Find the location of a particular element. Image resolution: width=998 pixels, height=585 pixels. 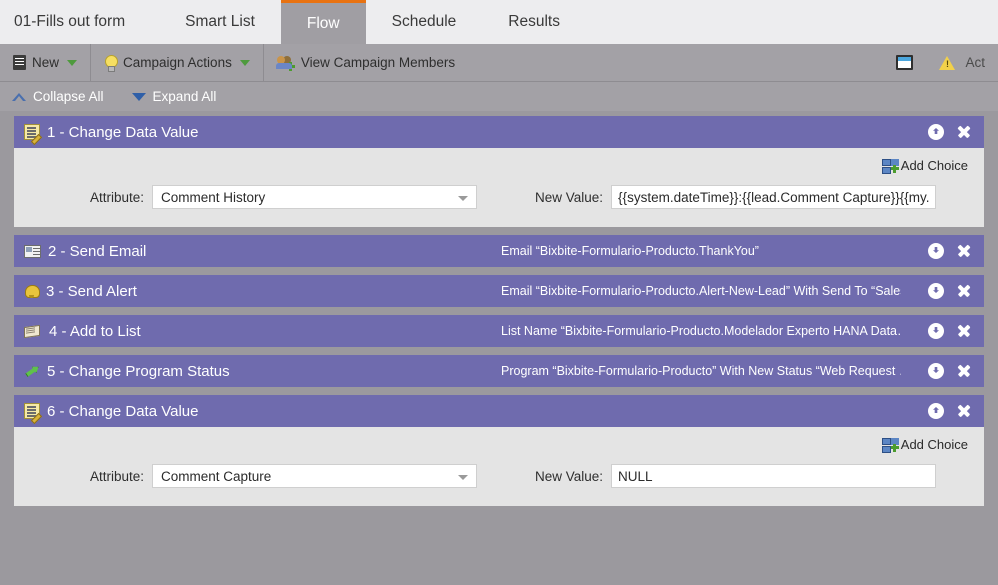

tab-results: Results is located at coordinates (534, 22).